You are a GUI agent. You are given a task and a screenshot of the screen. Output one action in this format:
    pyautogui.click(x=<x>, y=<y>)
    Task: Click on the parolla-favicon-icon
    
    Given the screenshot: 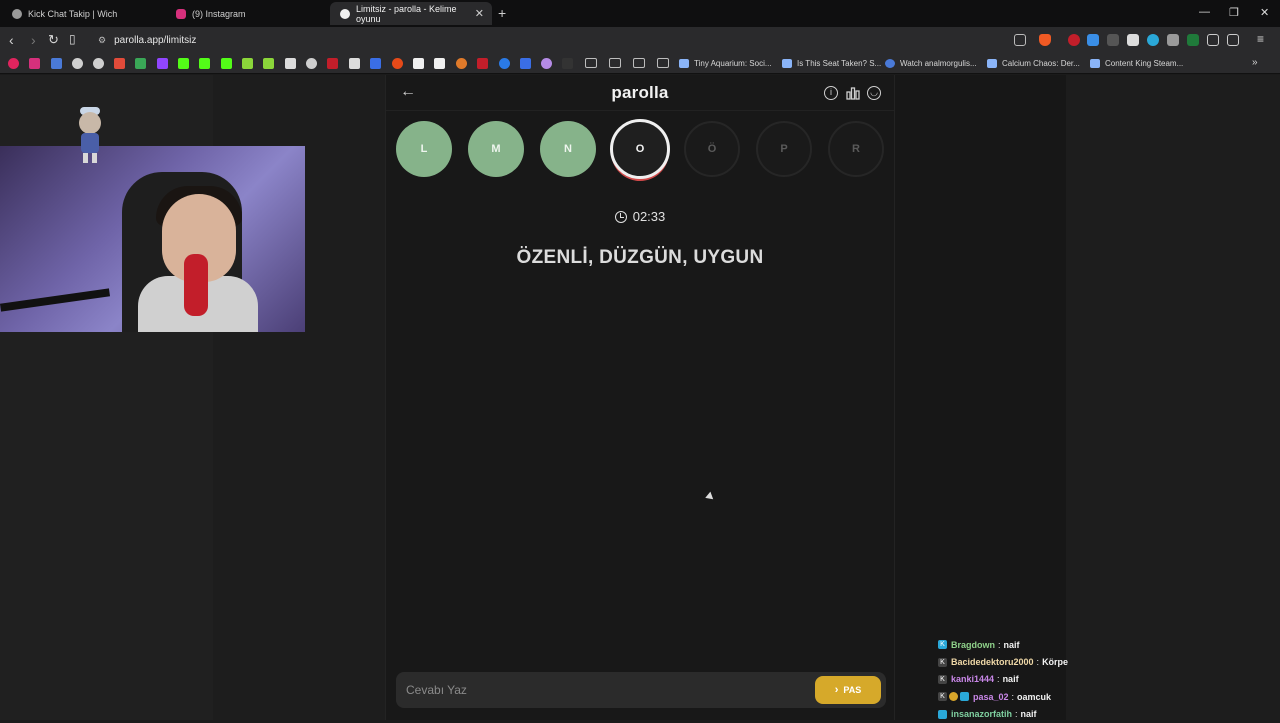 What is the action you would take?
    pyautogui.click(x=345, y=13)
    